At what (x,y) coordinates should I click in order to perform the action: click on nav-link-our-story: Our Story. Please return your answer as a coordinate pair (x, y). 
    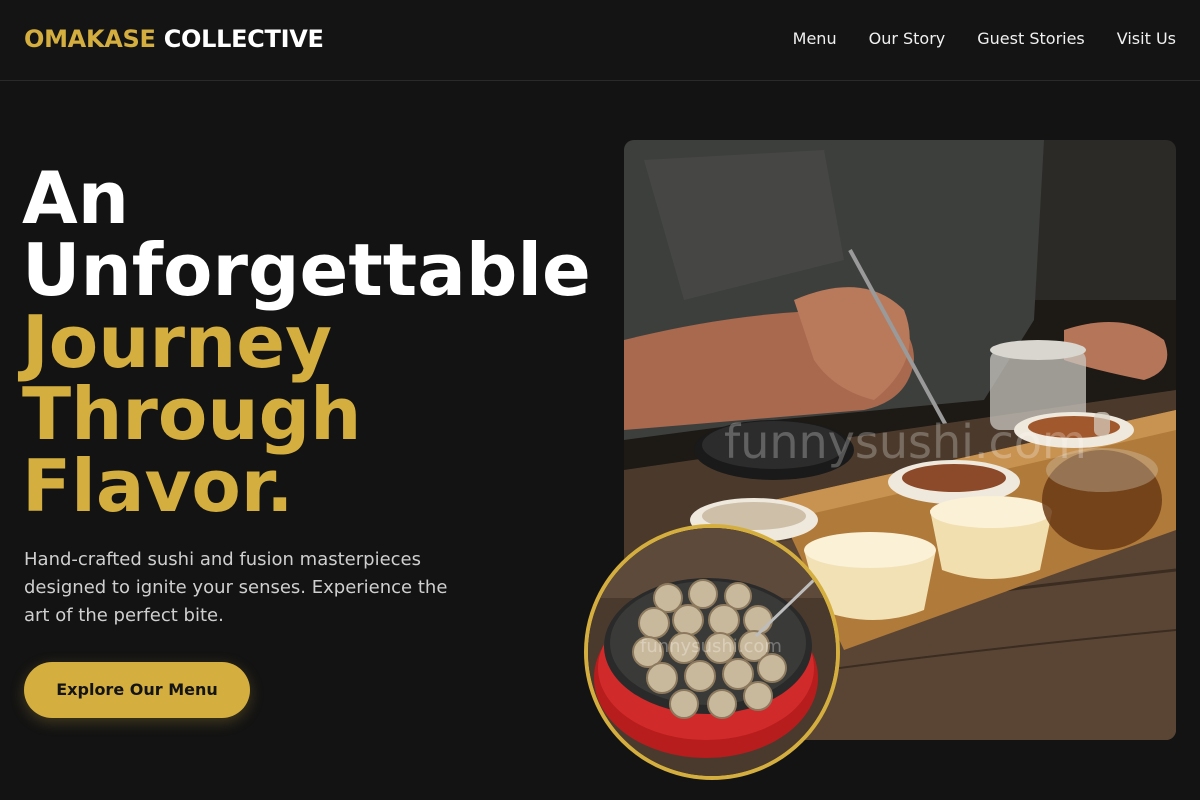
    Looking at the image, I should click on (907, 39).